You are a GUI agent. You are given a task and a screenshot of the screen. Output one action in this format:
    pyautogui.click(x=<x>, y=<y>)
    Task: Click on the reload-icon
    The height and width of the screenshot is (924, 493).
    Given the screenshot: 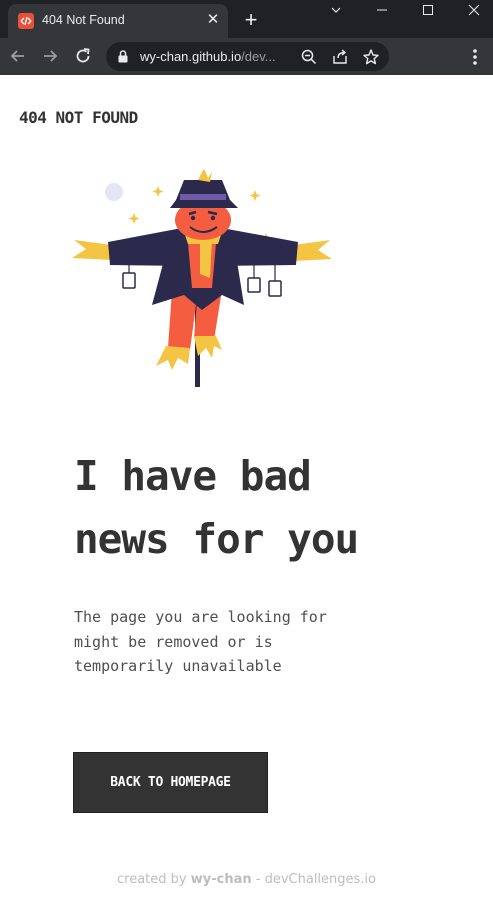 What is the action you would take?
    pyautogui.click(x=83, y=56)
    